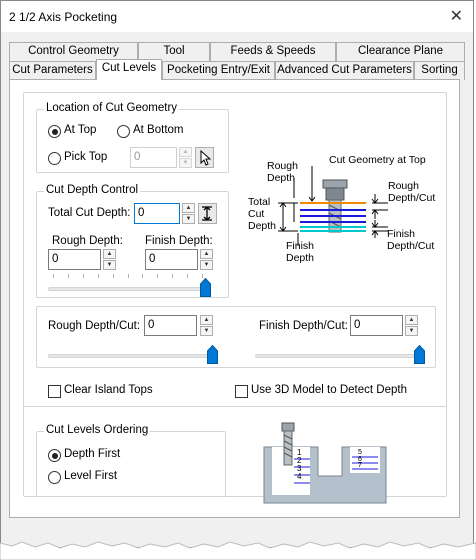  Describe the element at coordinates (179, 241) in the screenshot. I see `finish-depth-label: Finish Depth:` at that location.